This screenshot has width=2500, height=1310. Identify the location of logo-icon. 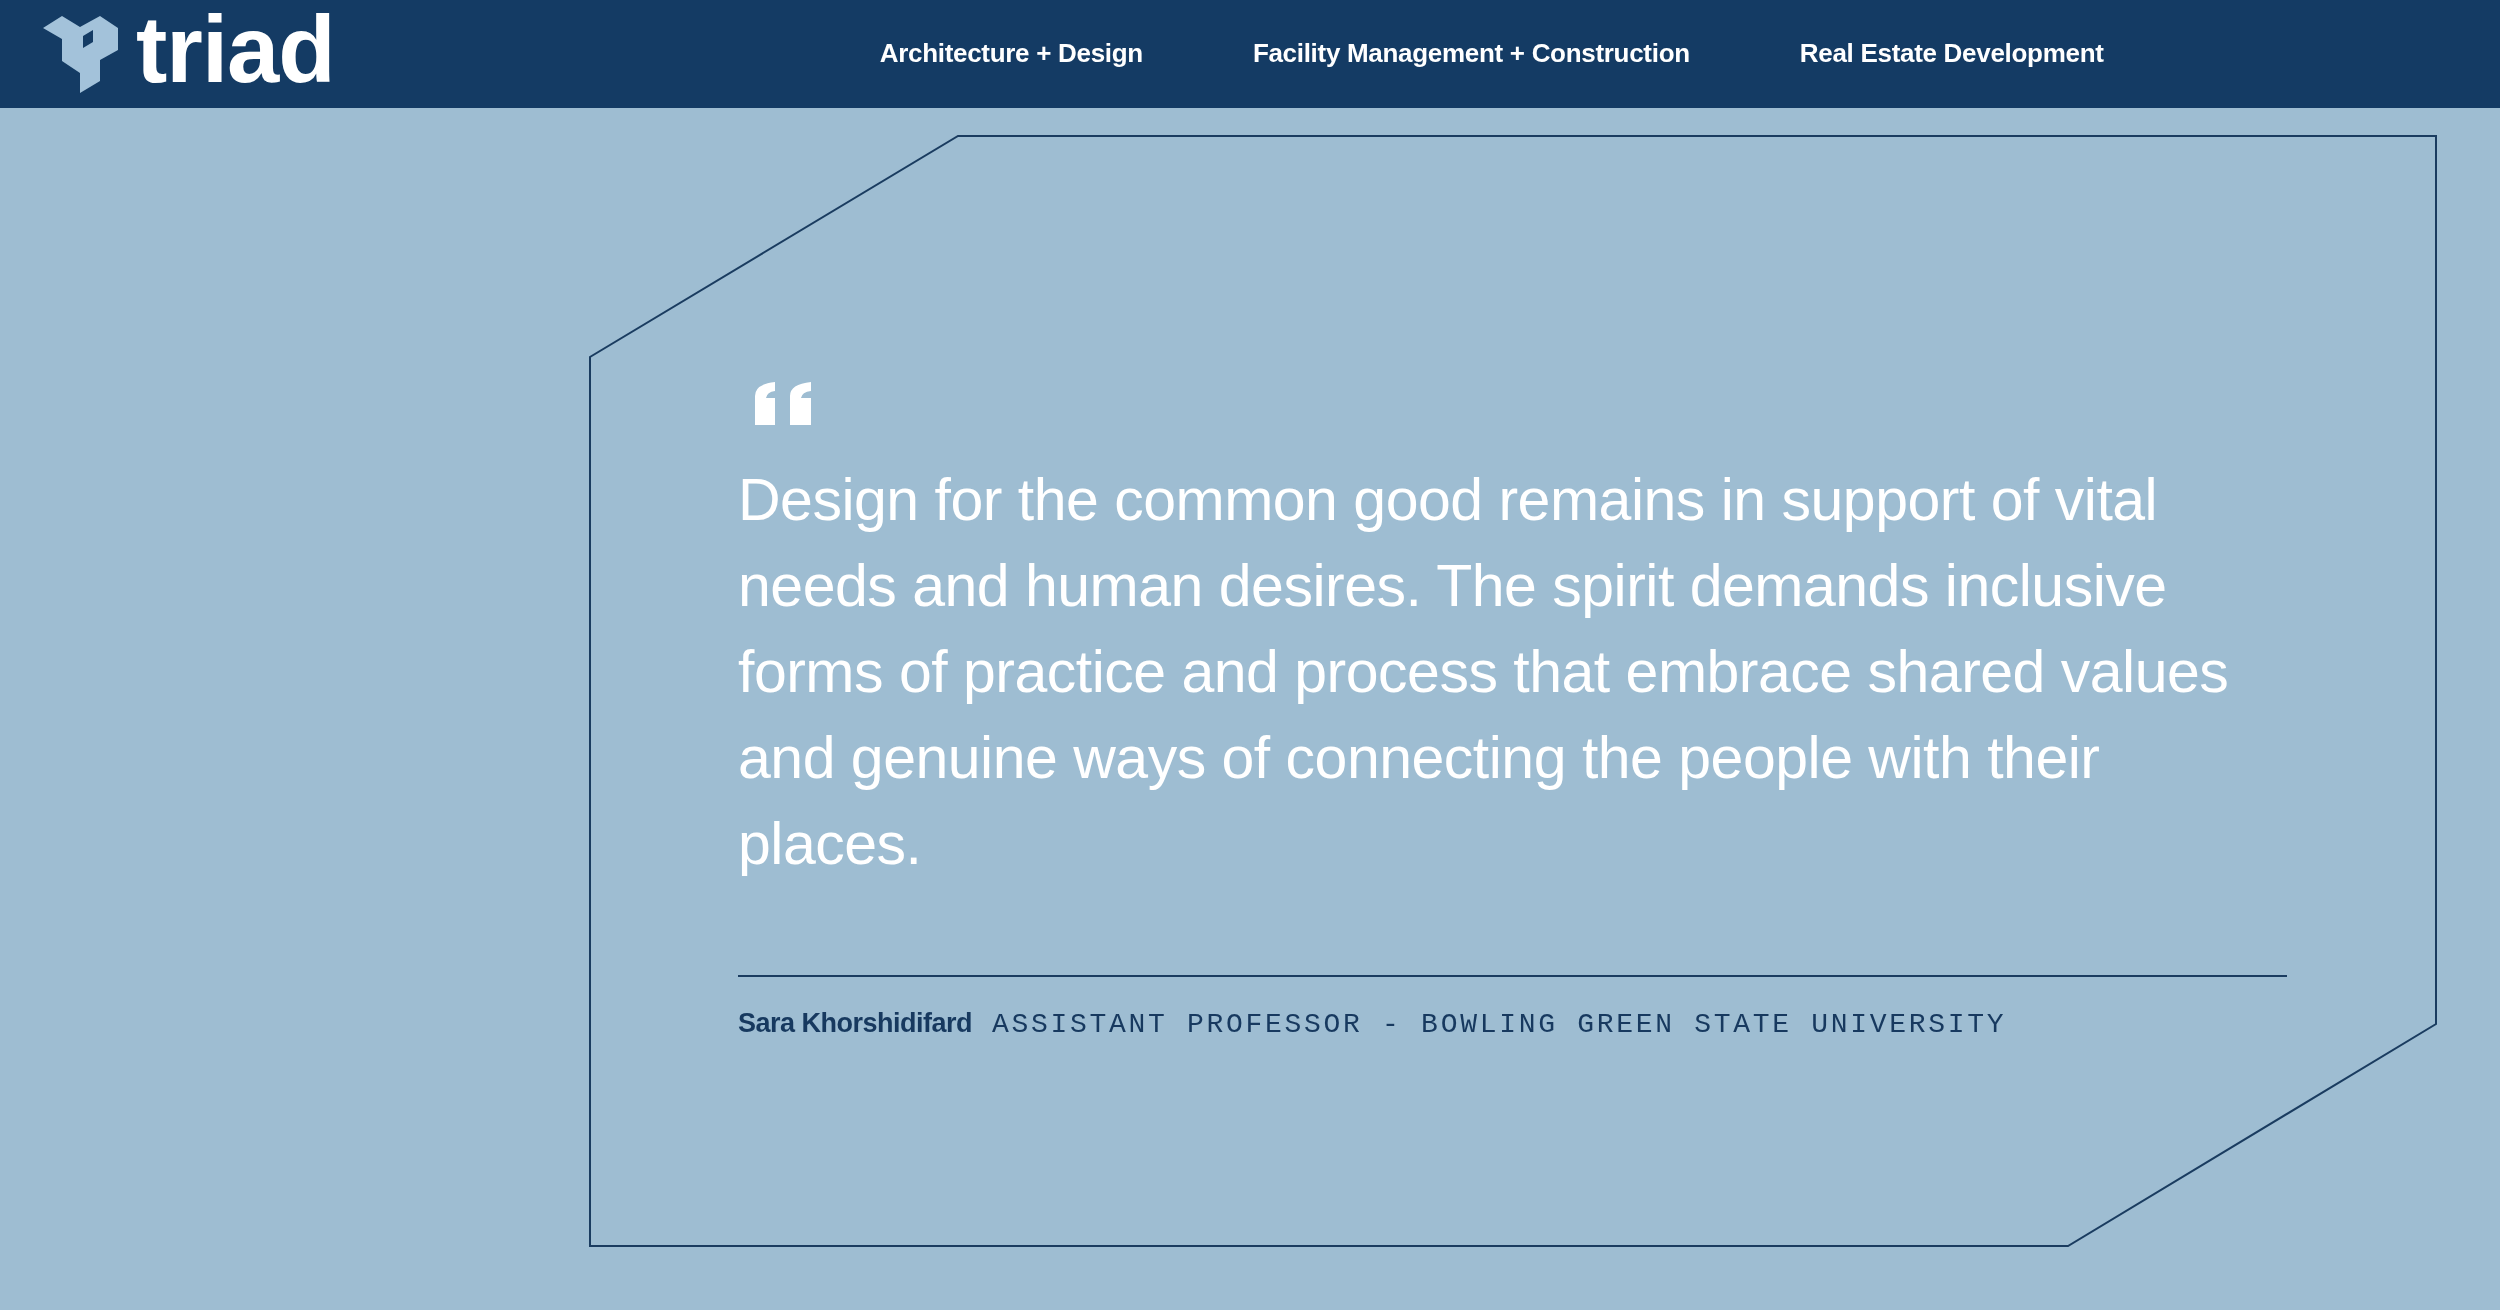
(80, 54).